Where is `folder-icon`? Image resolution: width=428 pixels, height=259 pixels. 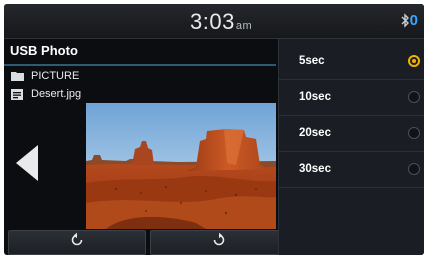
folder-icon is located at coordinates (17, 76).